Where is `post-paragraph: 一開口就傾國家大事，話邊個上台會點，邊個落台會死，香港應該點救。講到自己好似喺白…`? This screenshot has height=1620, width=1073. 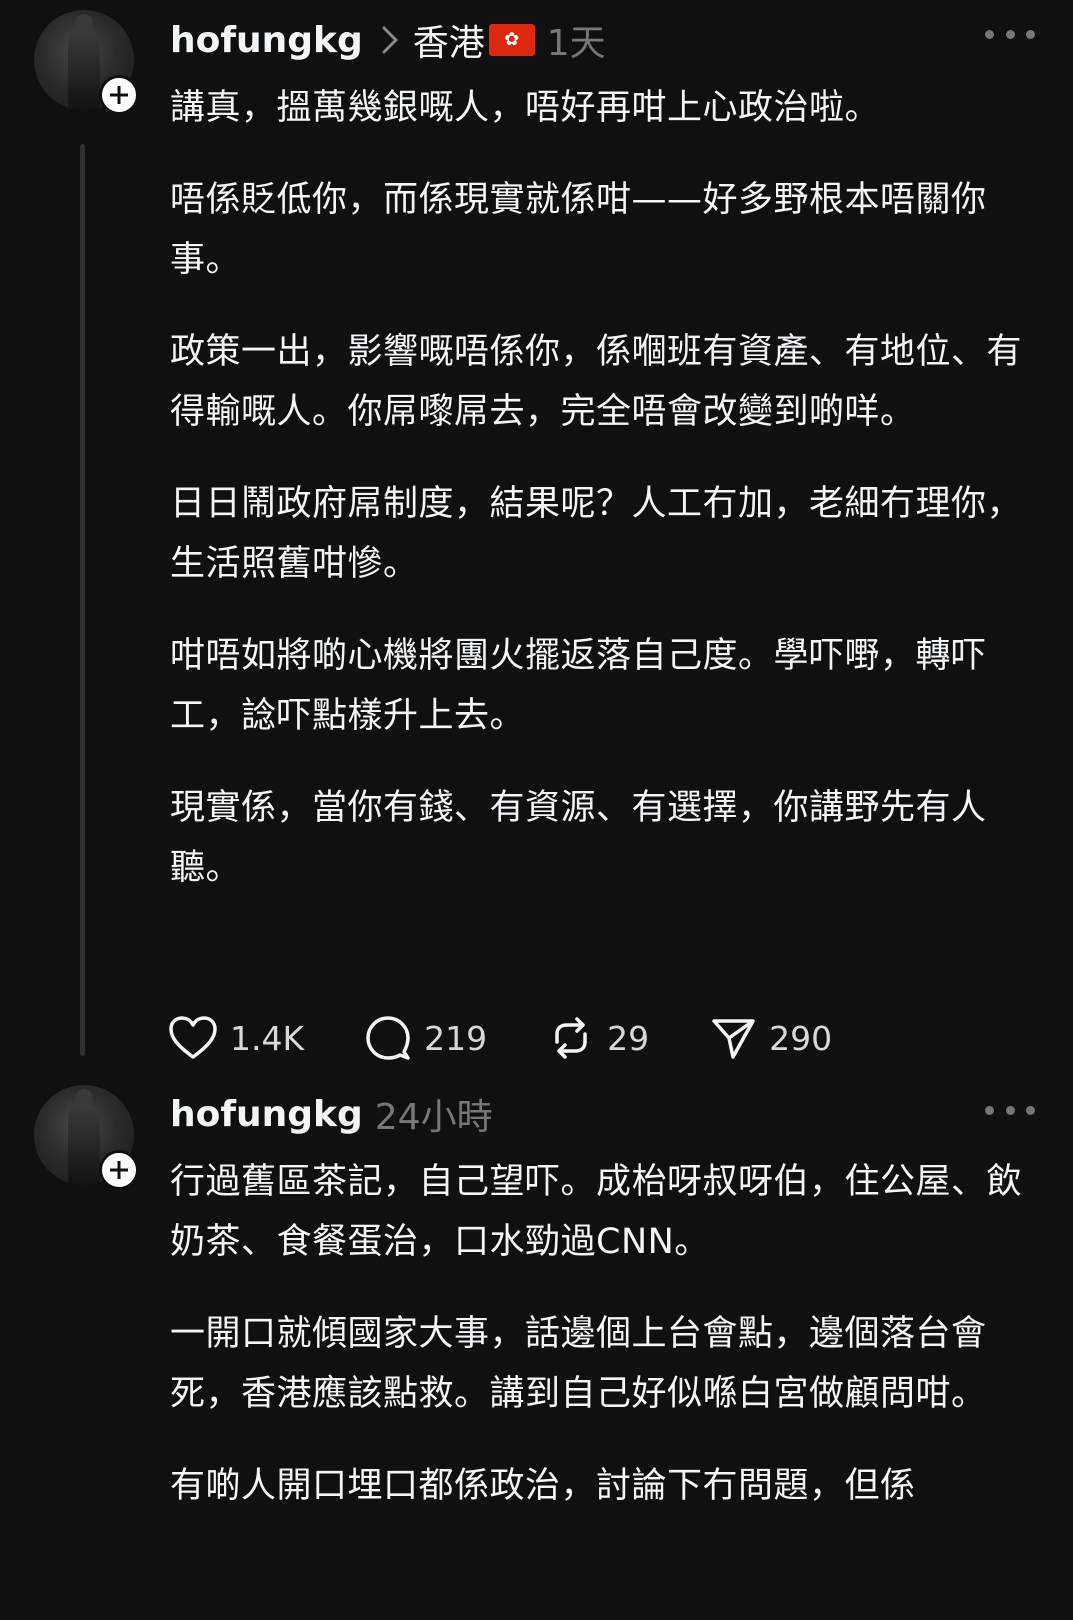 post-paragraph: 一開口就傾國家大事，話邊個上台會點，邊個落台會死，香港應該點救。講到自己好似喺白… is located at coordinates (578, 1364).